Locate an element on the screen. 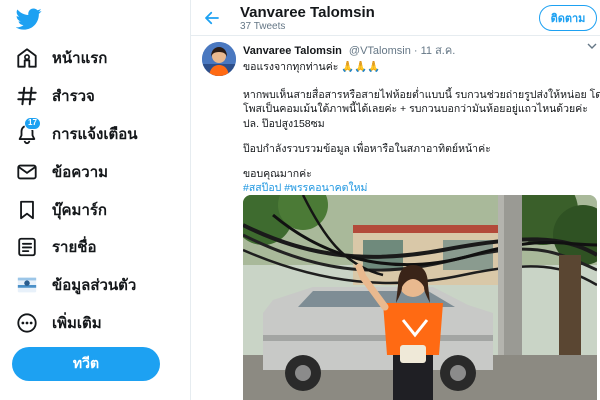 This screenshot has height=400, width=600. profile-icon is located at coordinates (27, 285).